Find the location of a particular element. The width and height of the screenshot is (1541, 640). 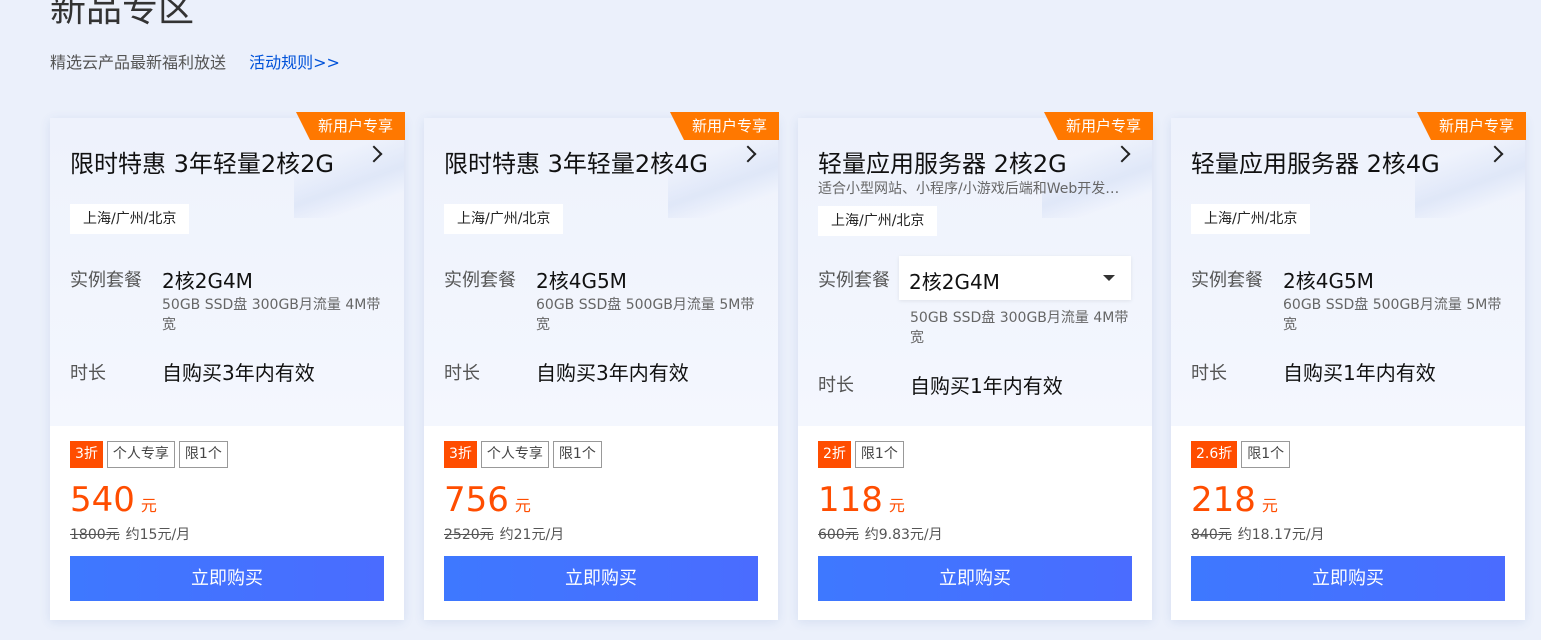

price: 118 元 is located at coordinates (861, 500).